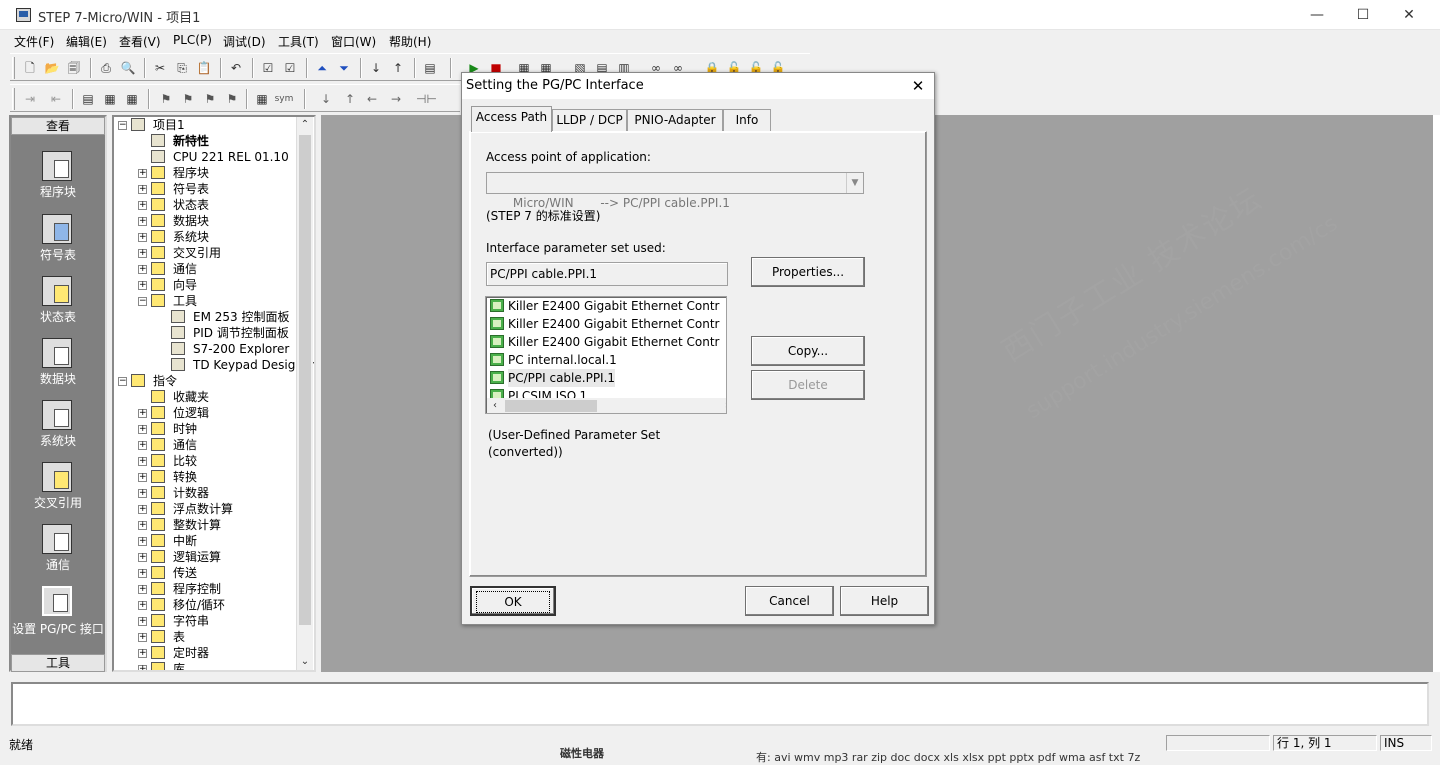 This screenshot has width=1440, height=765. I want to click on open-folder-icon: 📂, so click(52, 68).